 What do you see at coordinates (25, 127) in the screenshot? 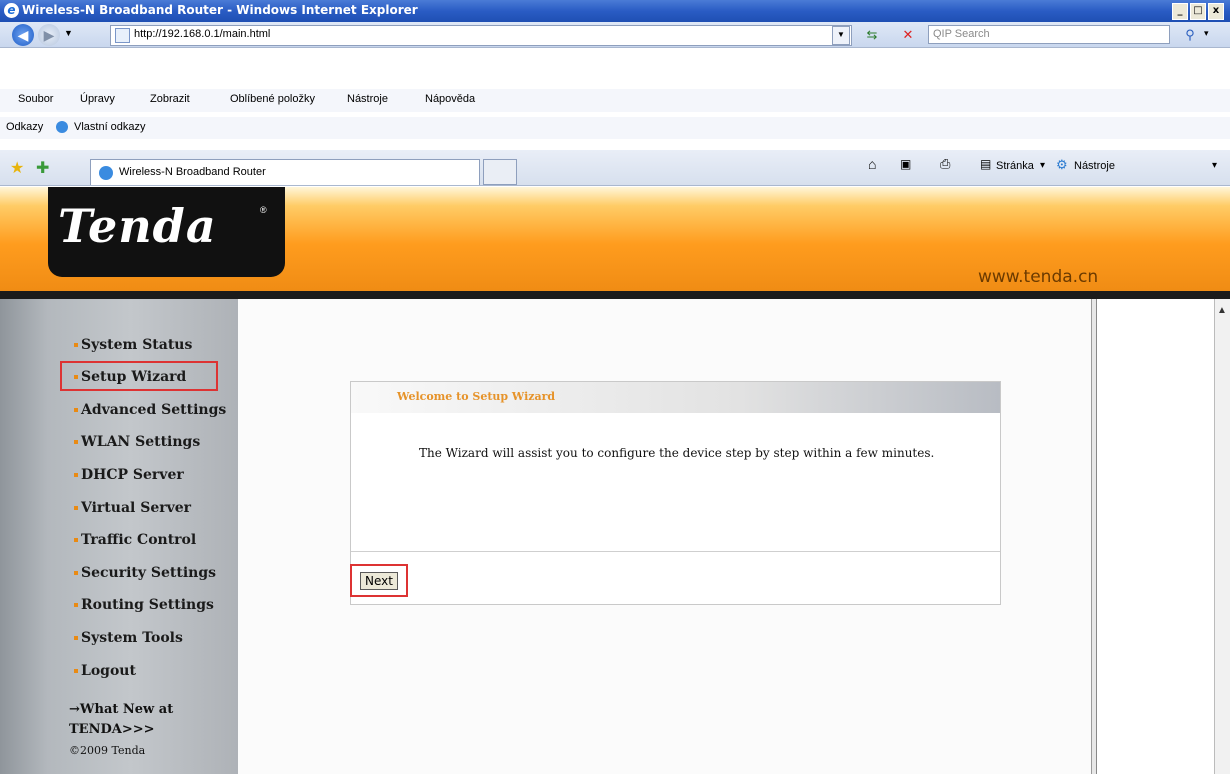
I see `links-label: Odkazy` at bounding box center [25, 127].